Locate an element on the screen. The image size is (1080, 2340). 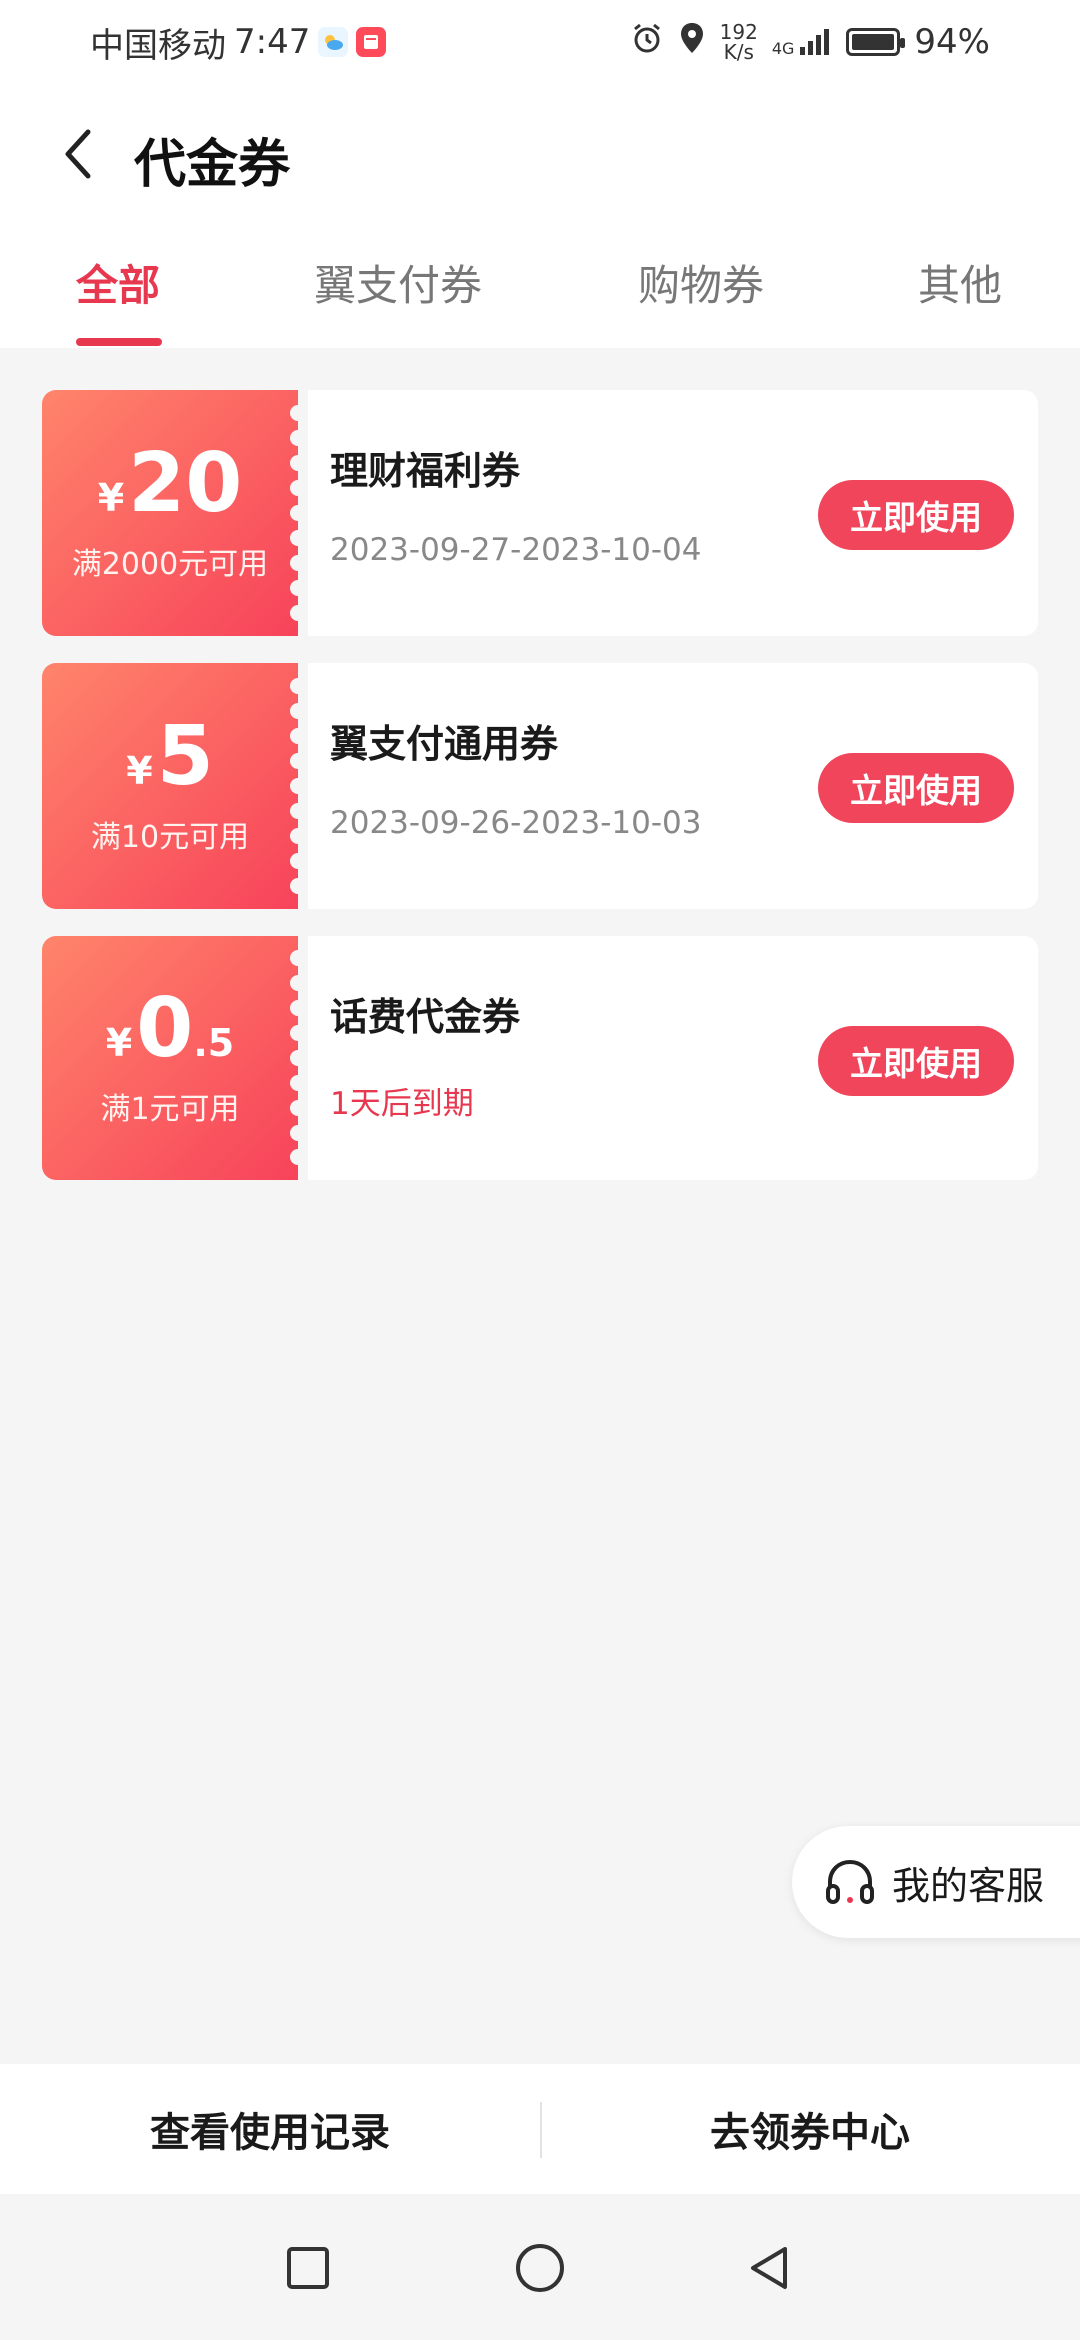
net-speed: 192 K/s is located at coordinates (739, 42).